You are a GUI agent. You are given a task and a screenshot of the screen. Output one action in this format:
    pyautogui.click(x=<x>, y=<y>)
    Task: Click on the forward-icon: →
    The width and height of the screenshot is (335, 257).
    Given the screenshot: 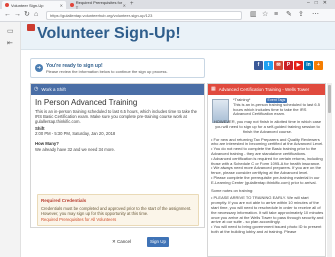 What is the action you would take?
    pyautogui.click(x=17, y=15)
    